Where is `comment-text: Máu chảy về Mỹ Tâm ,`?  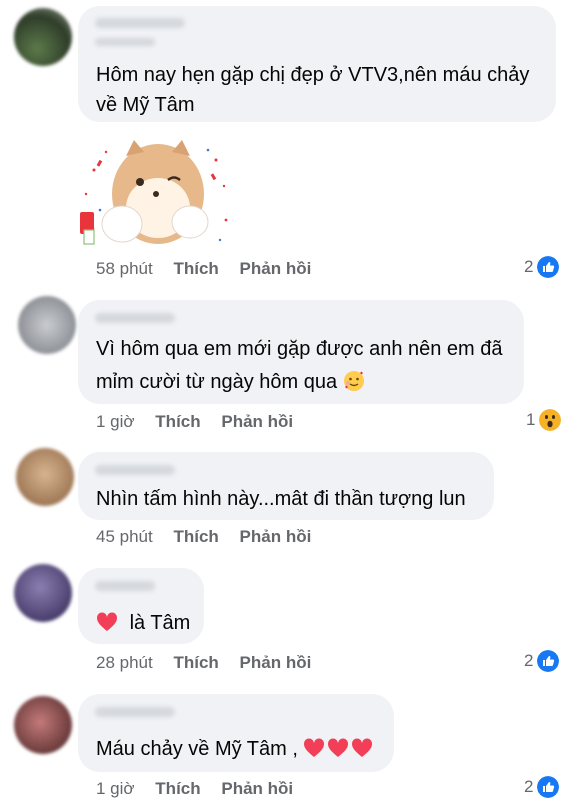 comment-text: Máu chảy về Mỹ Tâm , is located at coordinates (234, 749).